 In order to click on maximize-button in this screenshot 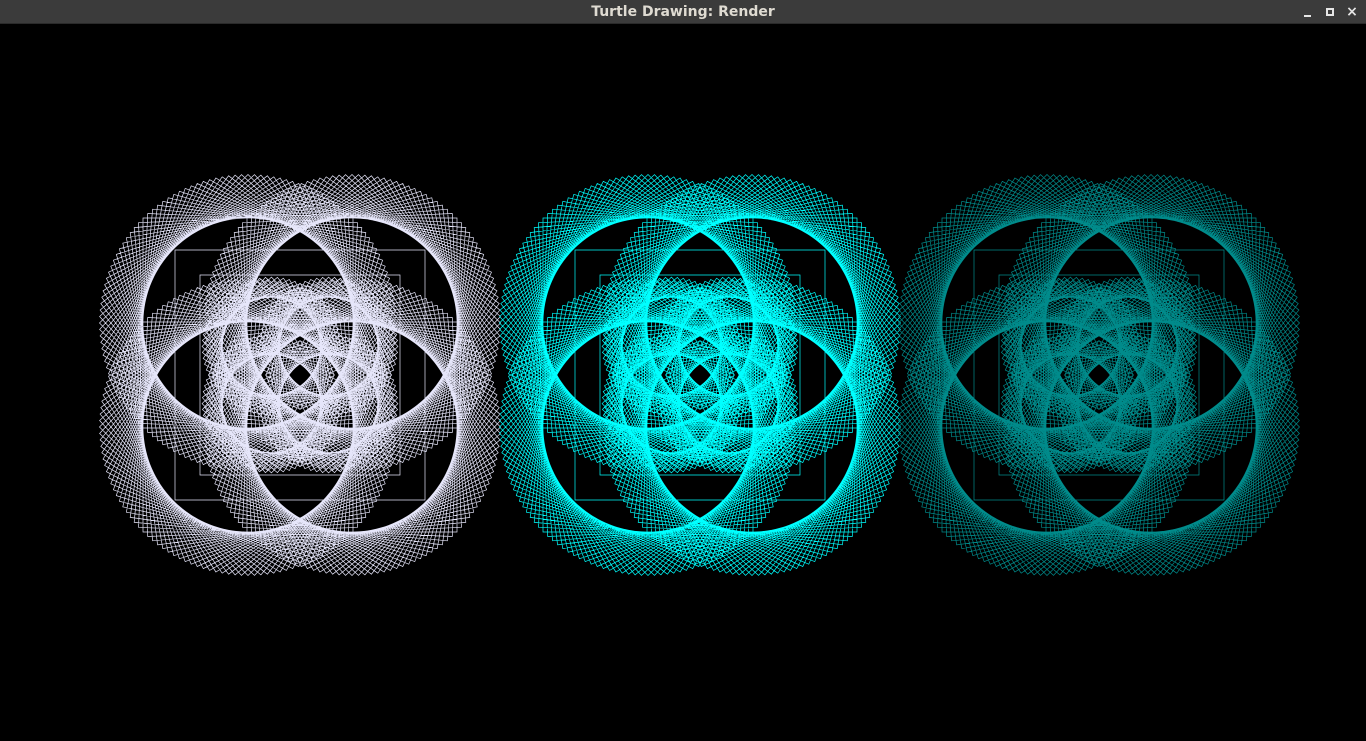, I will do `click(1330, 12)`.